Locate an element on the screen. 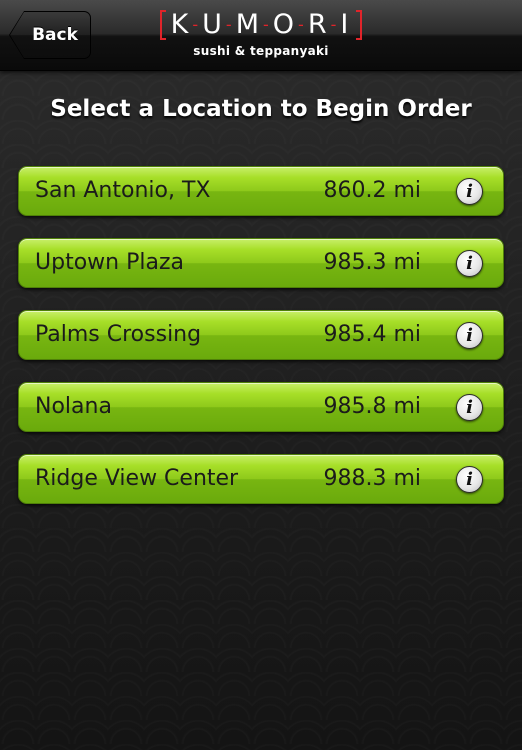 This screenshot has height=750, width=522. logo-tagline: sushi & teppanyaki is located at coordinates (261, 51).